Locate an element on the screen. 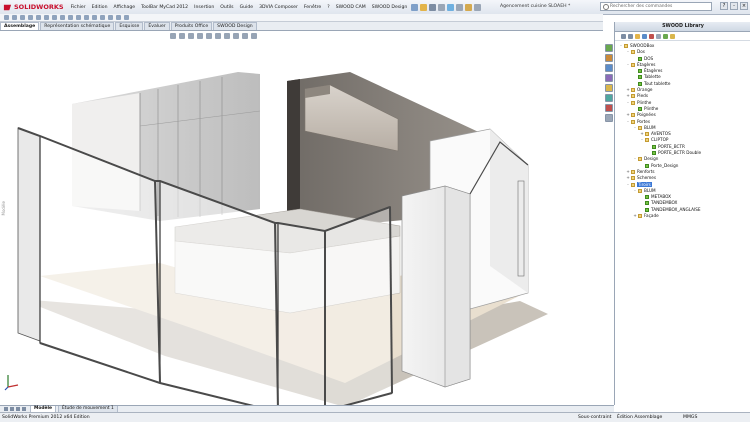  search-input: Rechercher des commandes is located at coordinates (656, 6).